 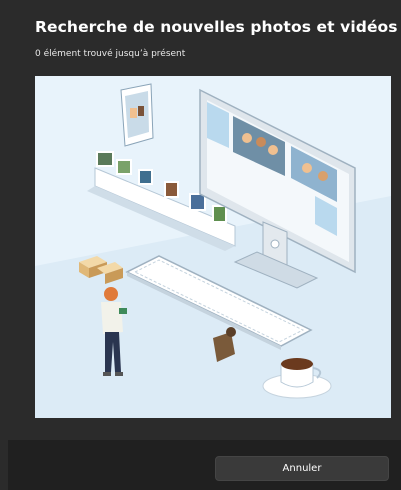 I want to click on dialog-title: Recherche de nouvelles photos et vidéos, so click(x=216, y=27).